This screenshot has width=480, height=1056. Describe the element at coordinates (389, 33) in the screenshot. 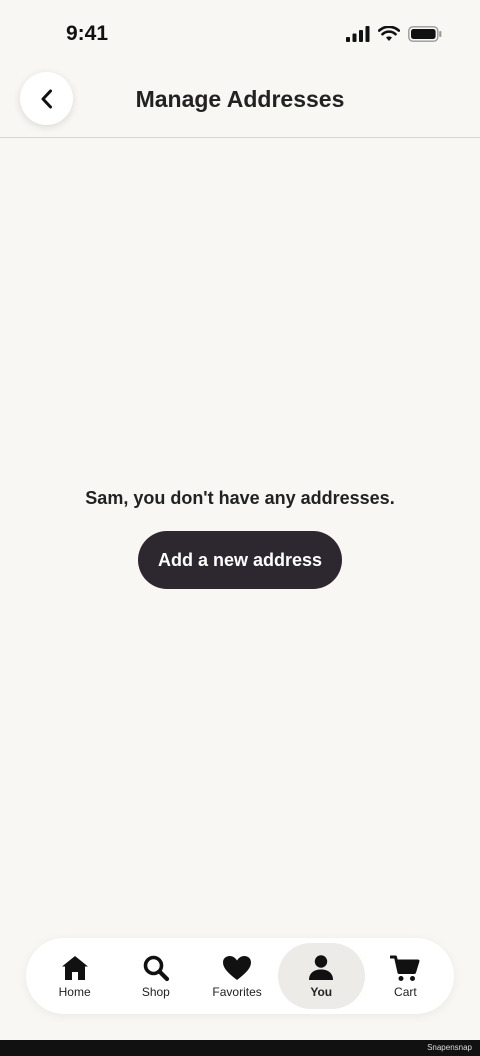

I see `wifi-icon` at that location.